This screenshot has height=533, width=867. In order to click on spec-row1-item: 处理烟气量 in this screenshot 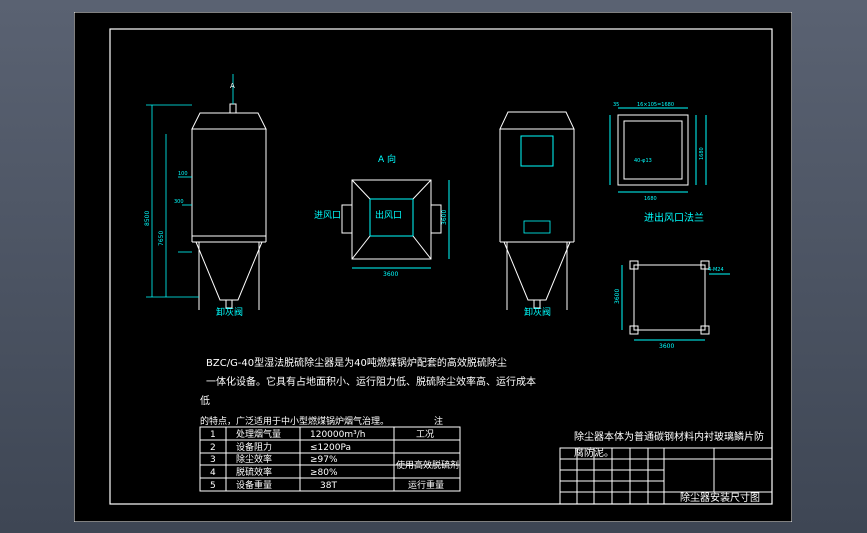, I will do `click(258, 434)`.